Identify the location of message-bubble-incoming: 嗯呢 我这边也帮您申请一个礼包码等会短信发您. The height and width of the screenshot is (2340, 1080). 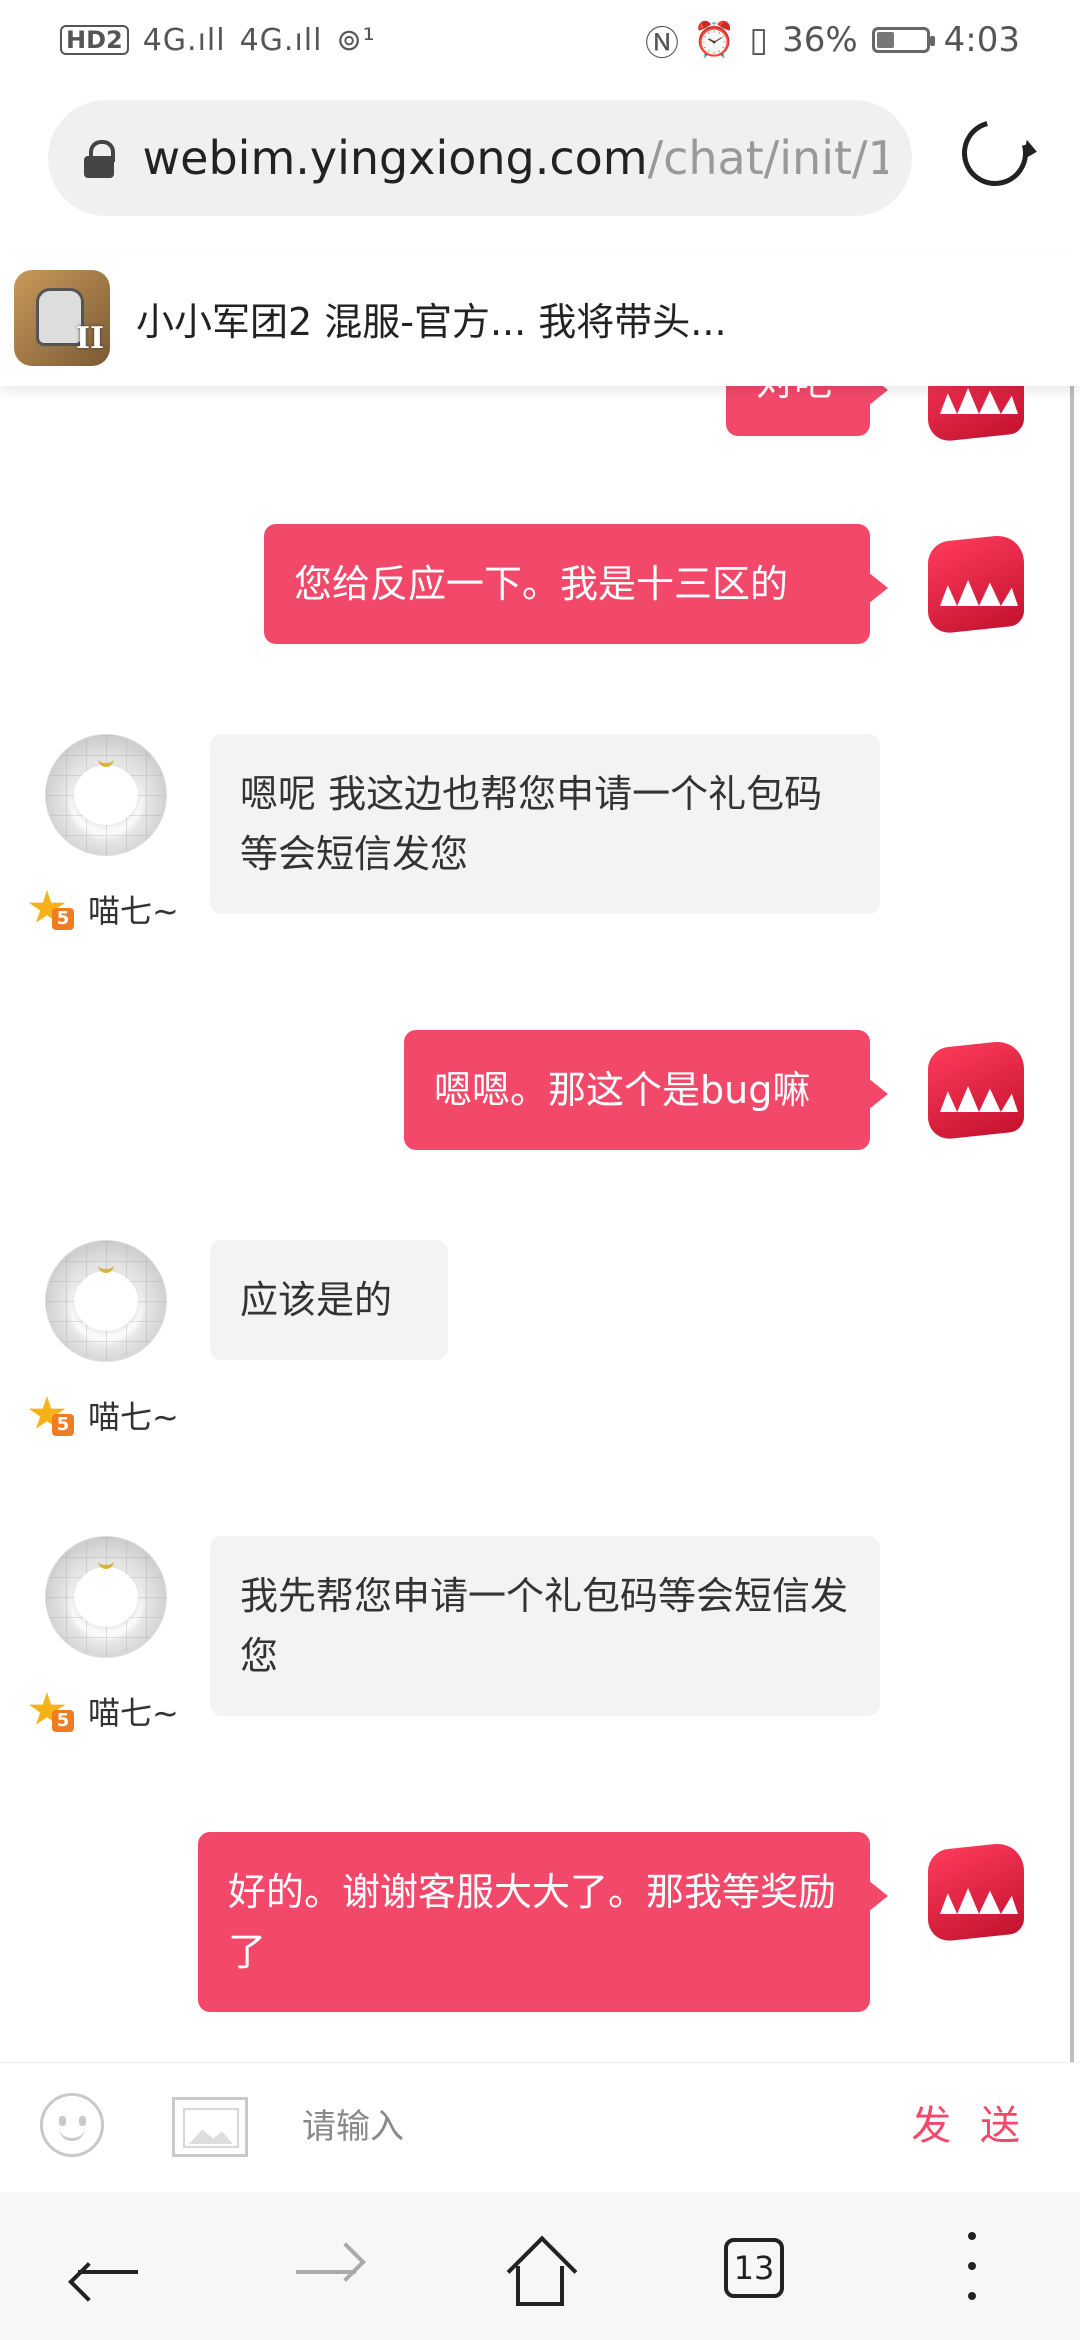
(545, 824).